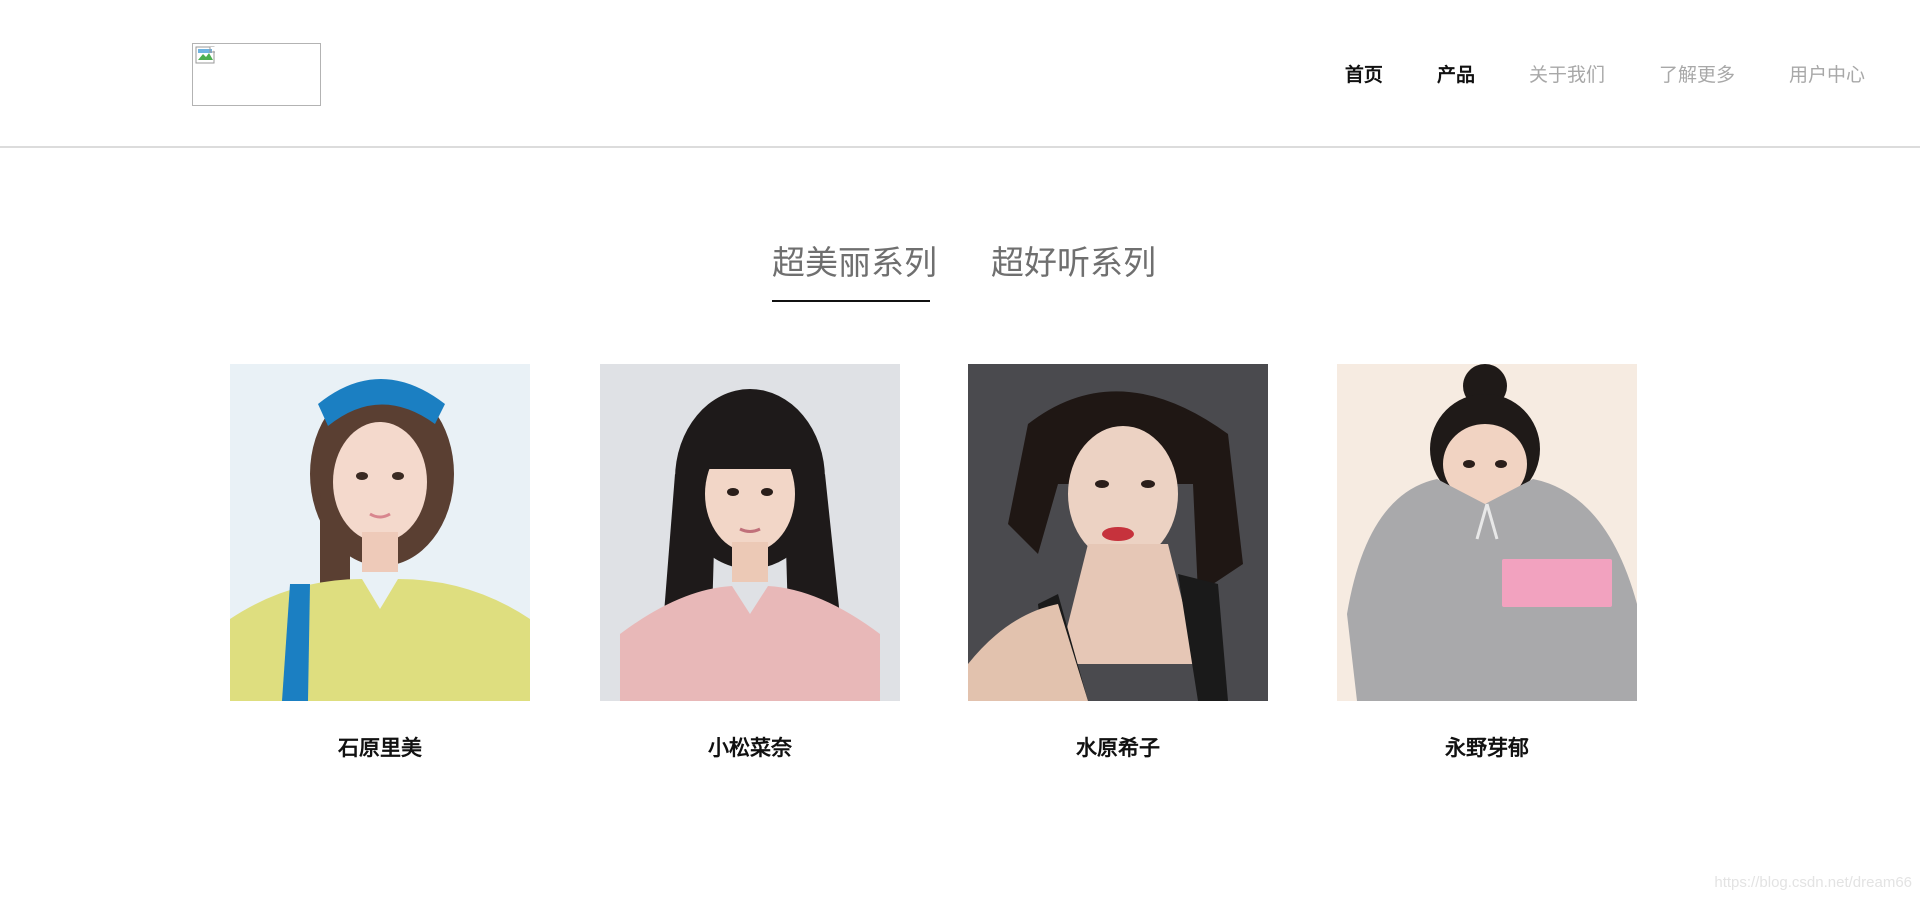  I want to click on active-tab-indicator, so click(851, 301).